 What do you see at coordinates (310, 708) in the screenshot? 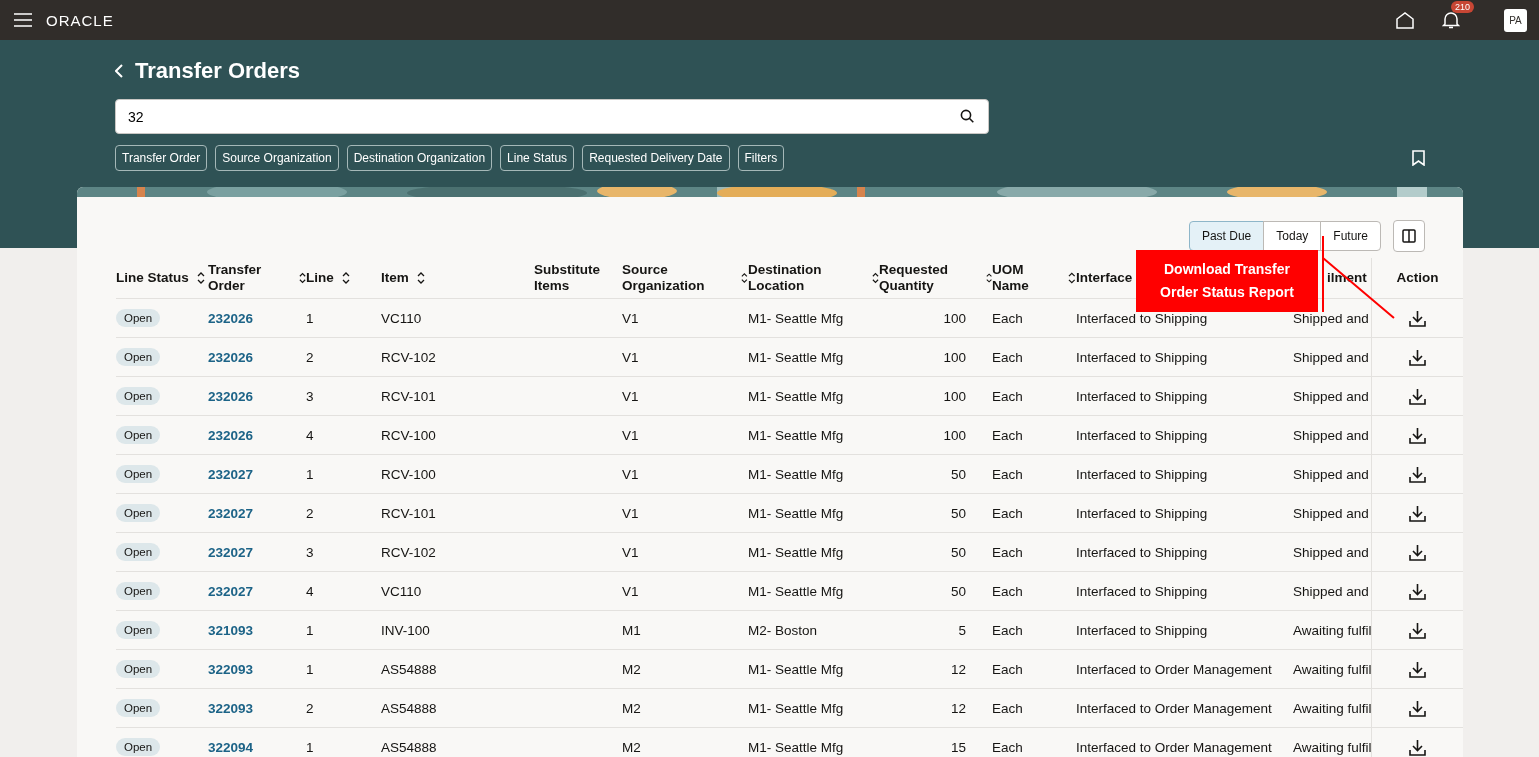
I see `table-cell: 2` at bounding box center [310, 708].